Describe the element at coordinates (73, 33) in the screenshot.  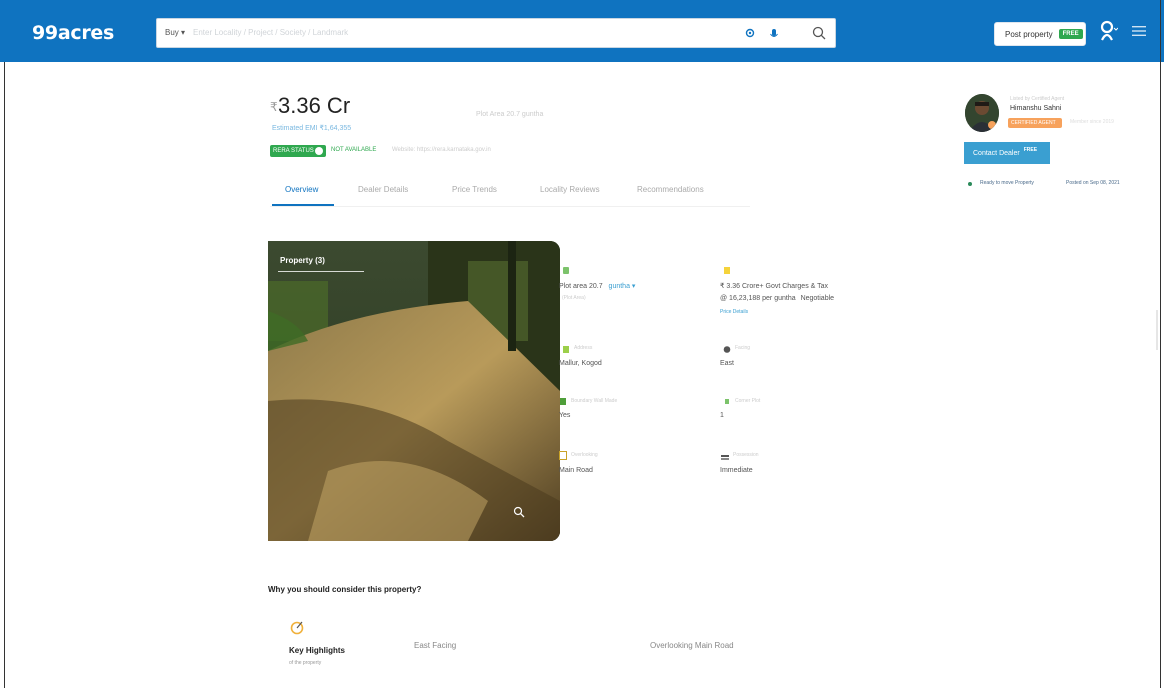
I see `logo: 99acres` at that location.